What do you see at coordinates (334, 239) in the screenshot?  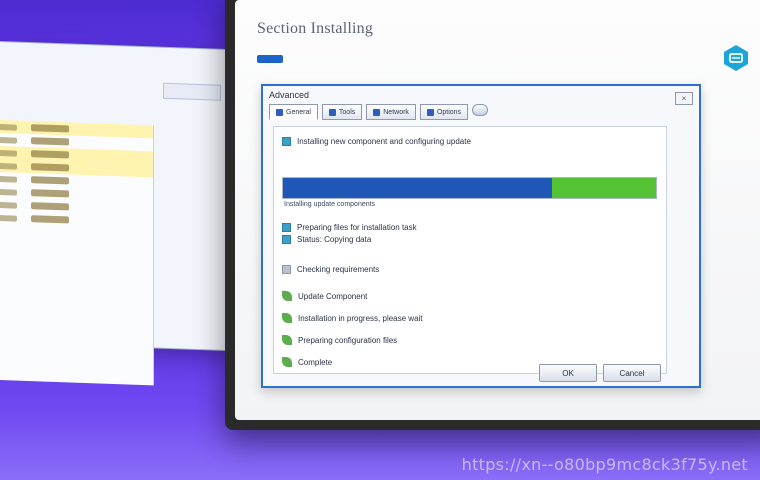 I see `row-text: Status: Copying data` at bounding box center [334, 239].